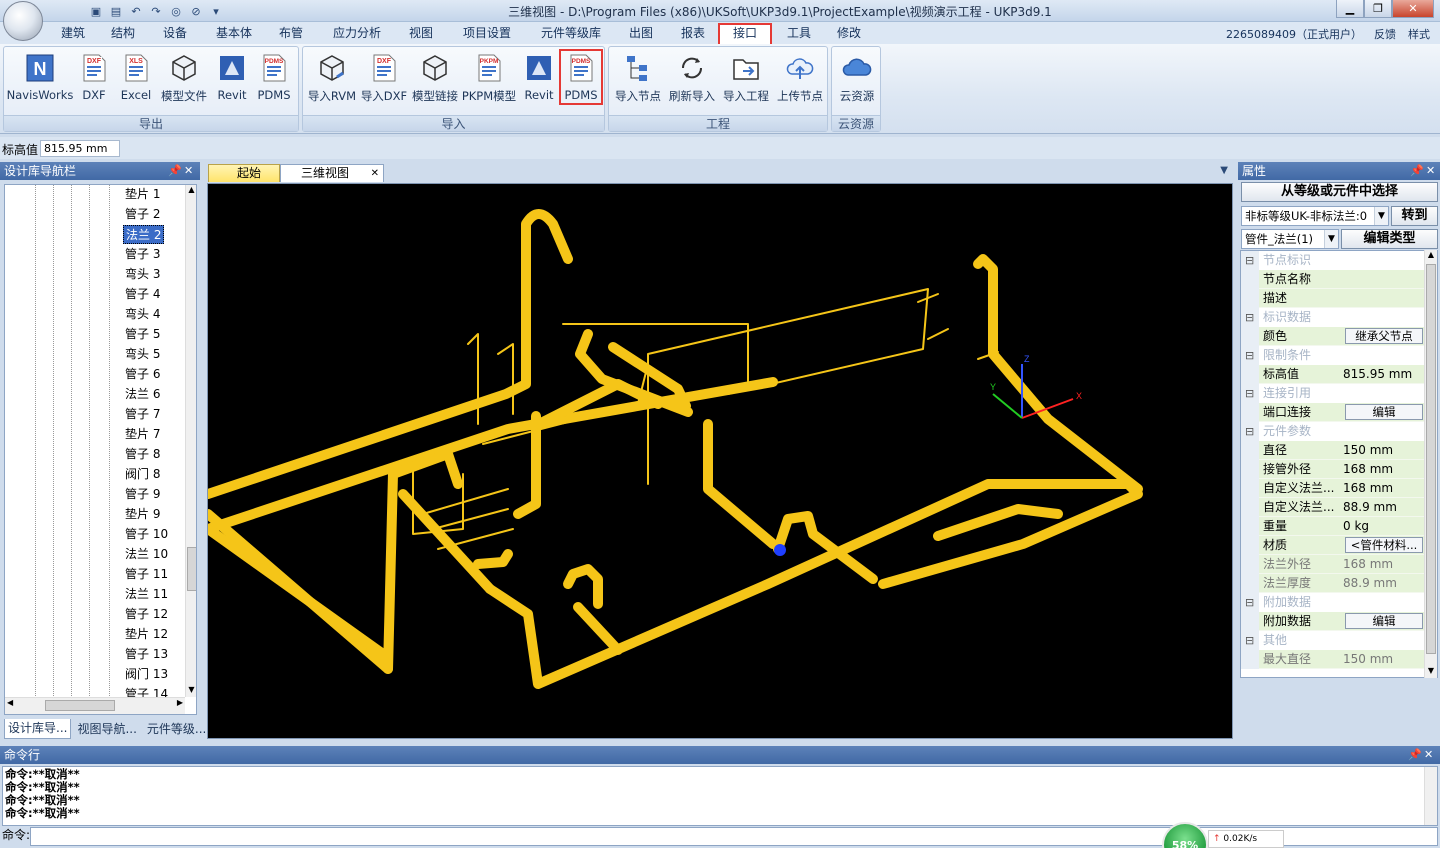 The height and width of the screenshot is (848, 1440). What do you see at coordinates (375, 173) in the screenshot?
I see `close-tab-icon: ✕` at bounding box center [375, 173].